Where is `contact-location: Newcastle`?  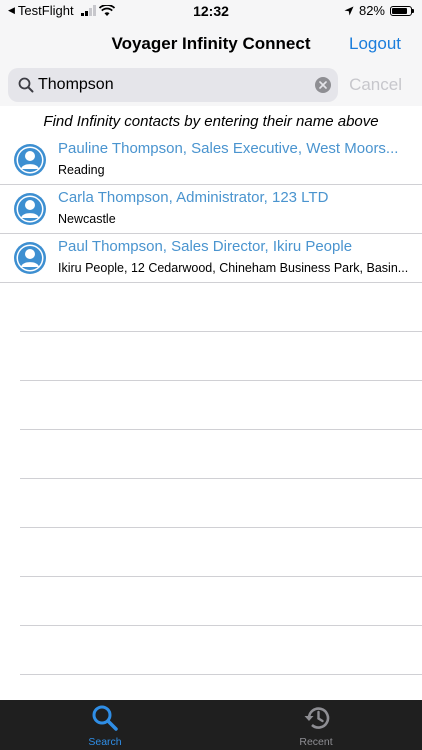 contact-location: Newcastle is located at coordinates (87, 219).